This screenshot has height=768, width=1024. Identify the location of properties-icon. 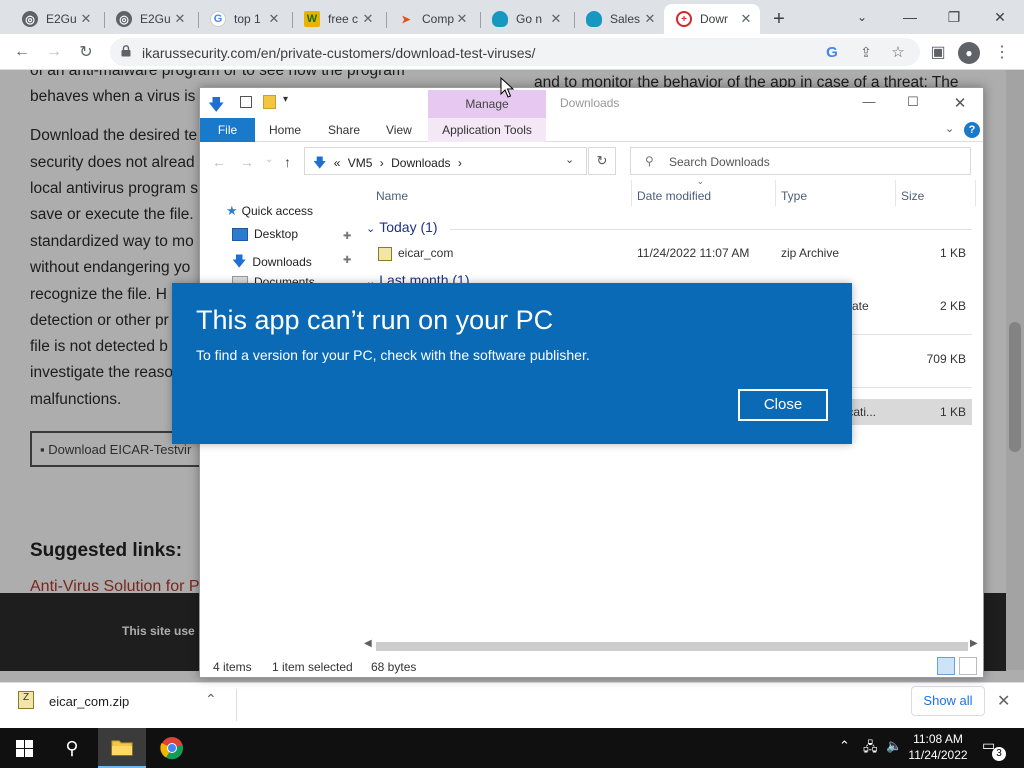
(246, 102).